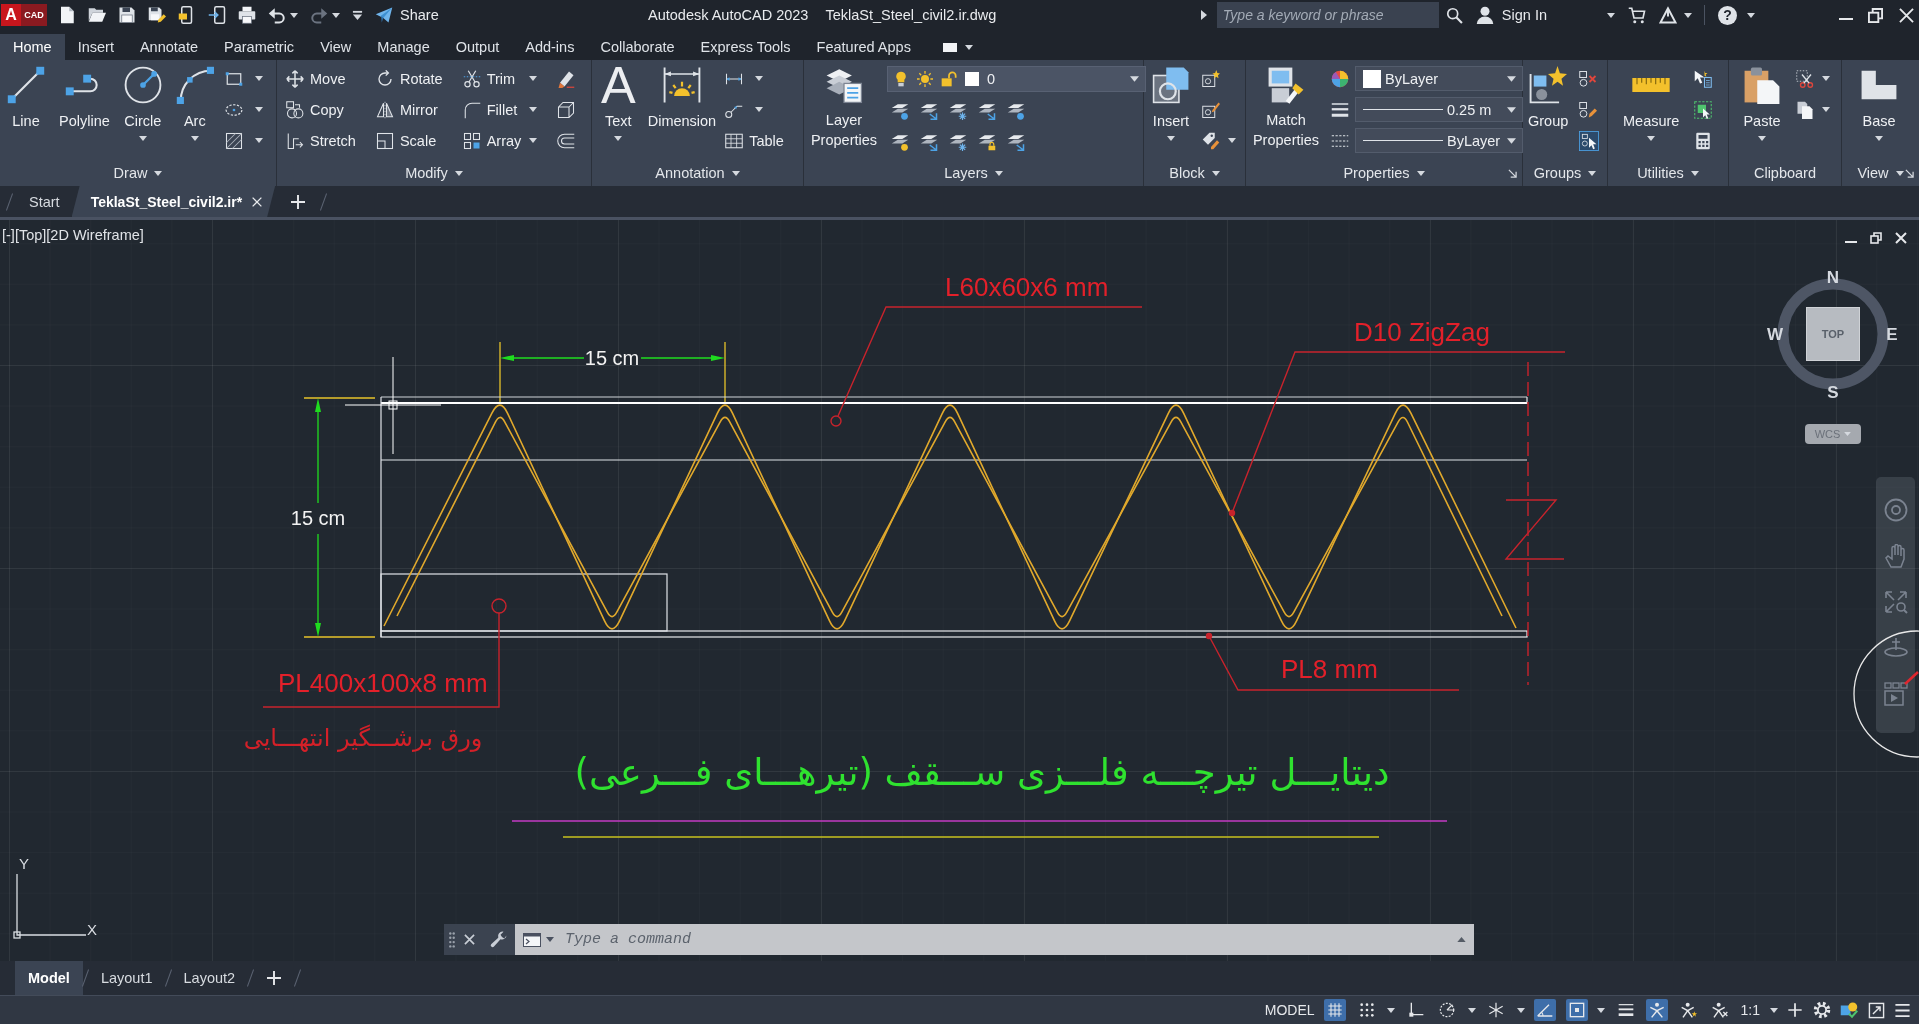 Image resolution: width=1919 pixels, height=1024 pixels. I want to click on ribbon-tab: Insert, so click(95, 47).